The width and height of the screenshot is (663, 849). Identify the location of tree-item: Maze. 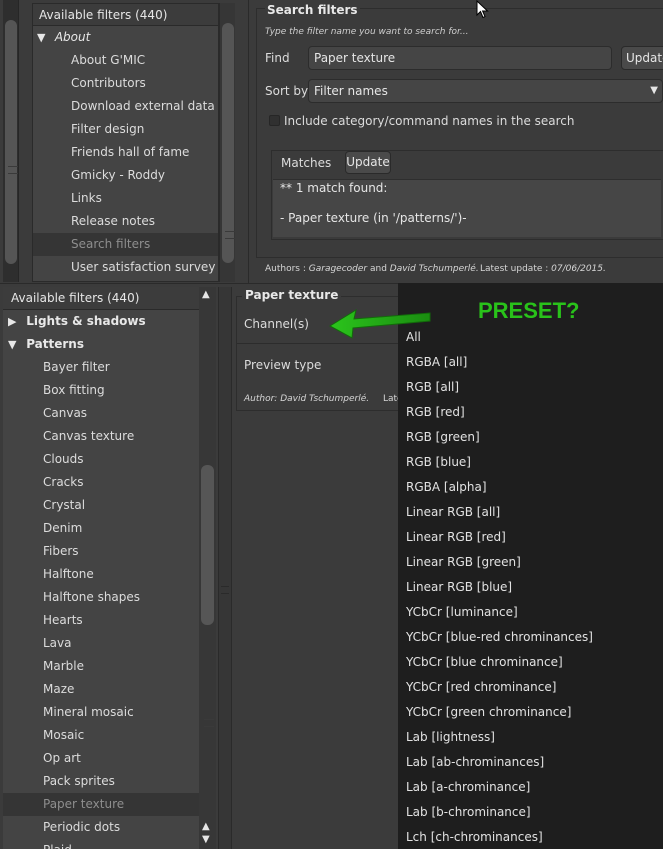
(101, 689).